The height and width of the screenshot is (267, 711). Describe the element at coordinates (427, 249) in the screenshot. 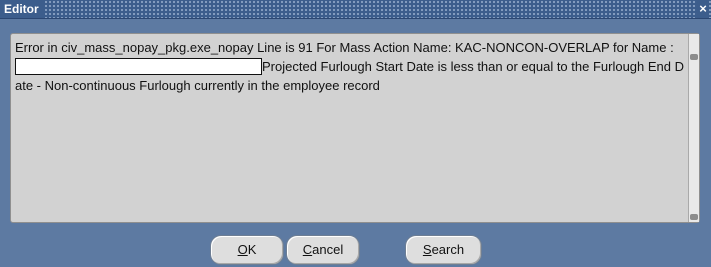

I see `search-mnemonic: S` at that location.